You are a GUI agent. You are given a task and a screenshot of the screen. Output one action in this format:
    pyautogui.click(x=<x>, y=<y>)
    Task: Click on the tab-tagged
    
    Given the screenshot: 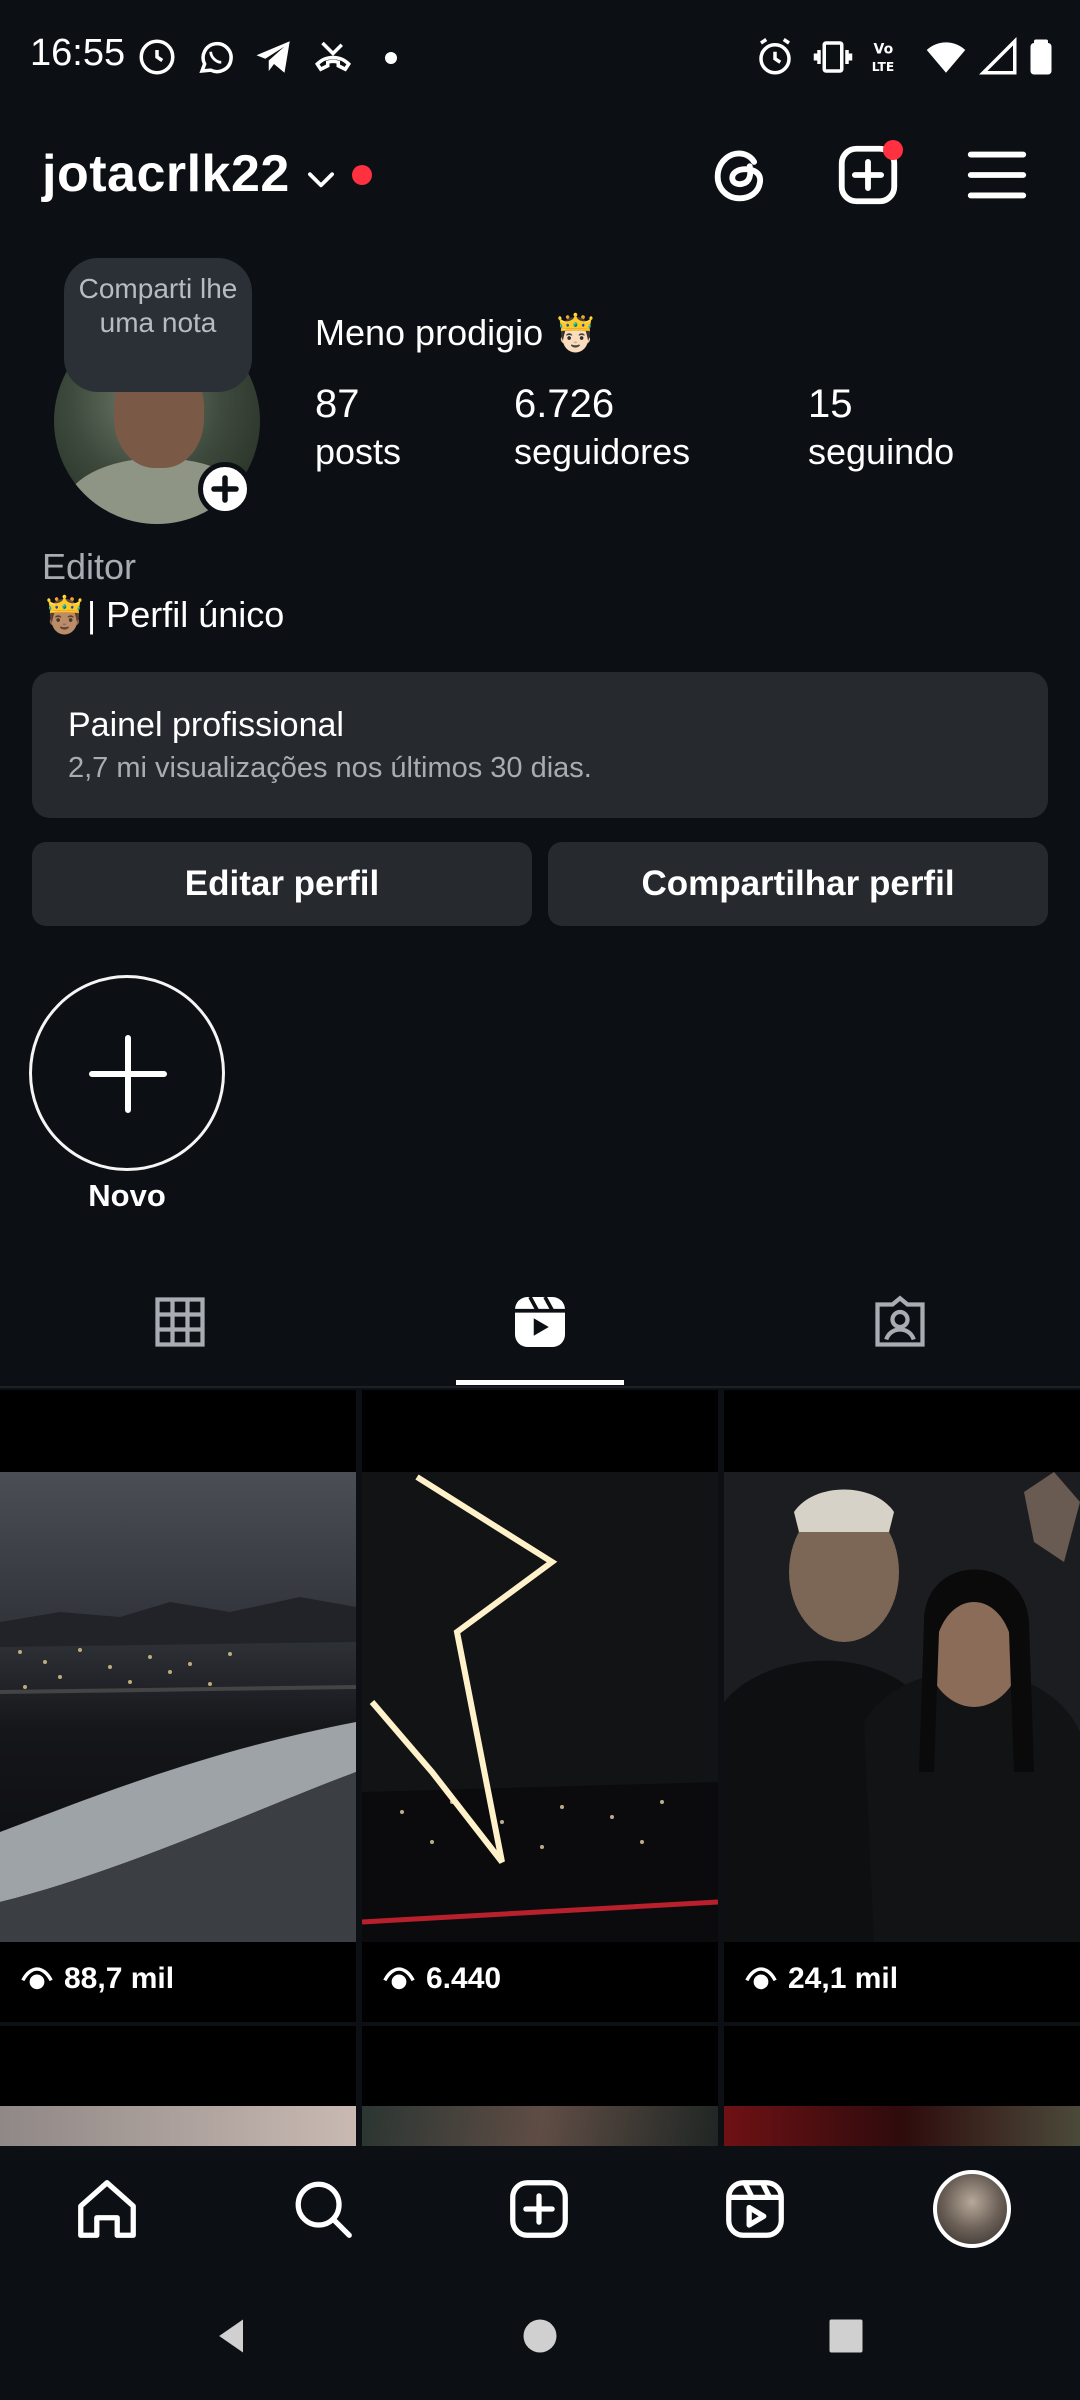 What is the action you would take?
    pyautogui.click(x=900, y=1333)
    